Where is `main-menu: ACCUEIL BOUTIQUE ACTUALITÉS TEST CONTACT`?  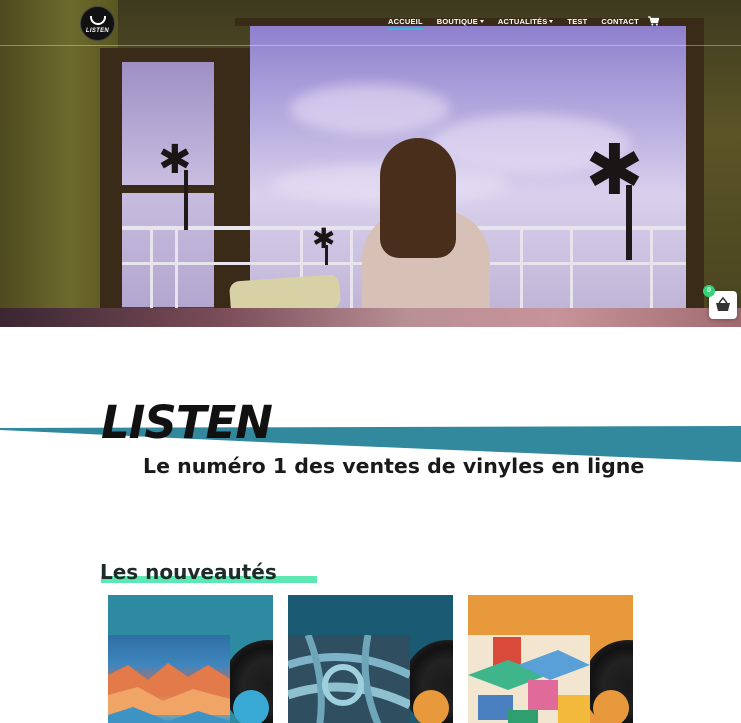 main-menu: ACCUEIL BOUTIQUE ACTUALITÉS TEST CONTACT is located at coordinates (520, 23).